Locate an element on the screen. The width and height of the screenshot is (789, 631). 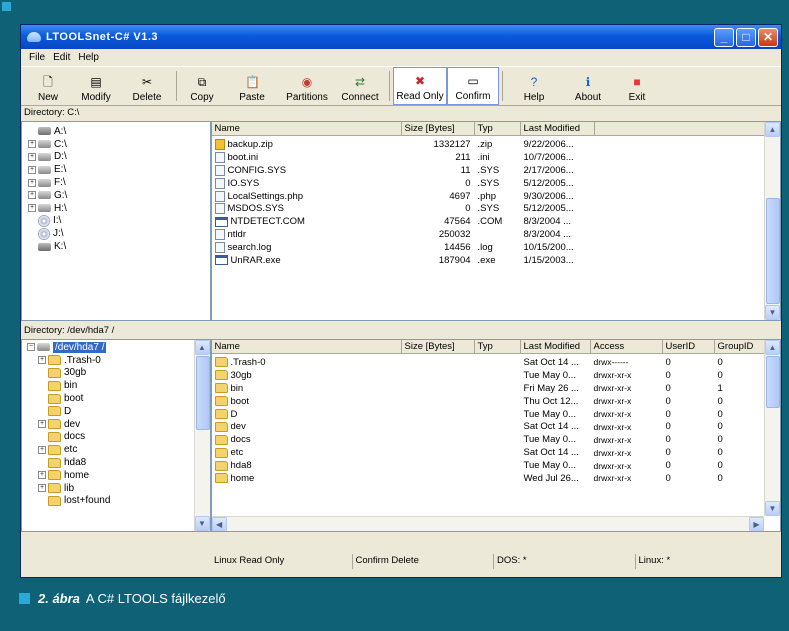
menu-edit: Edit is located at coordinates (61, 57).